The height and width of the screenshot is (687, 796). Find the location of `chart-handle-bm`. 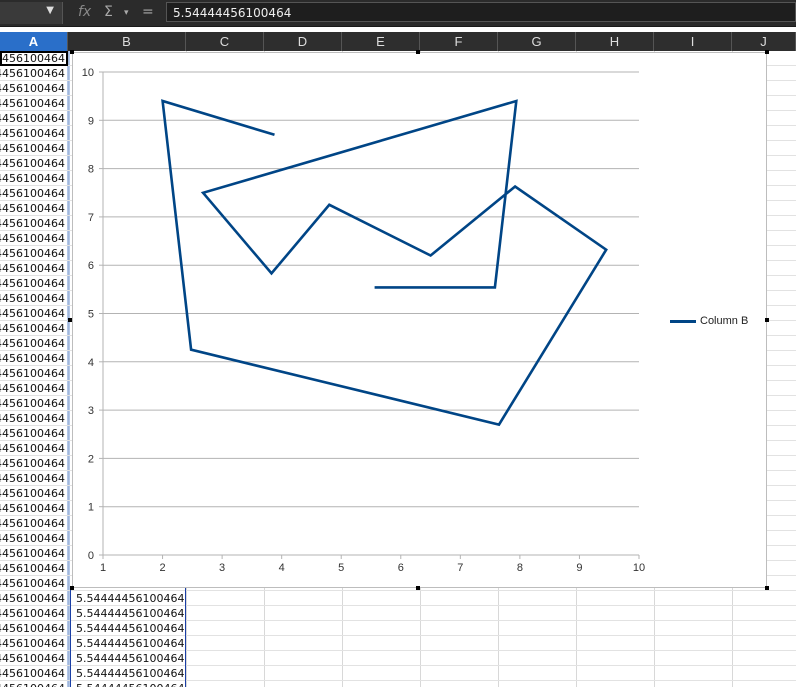

chart-handle-bm is located at coordinates (418, 588).